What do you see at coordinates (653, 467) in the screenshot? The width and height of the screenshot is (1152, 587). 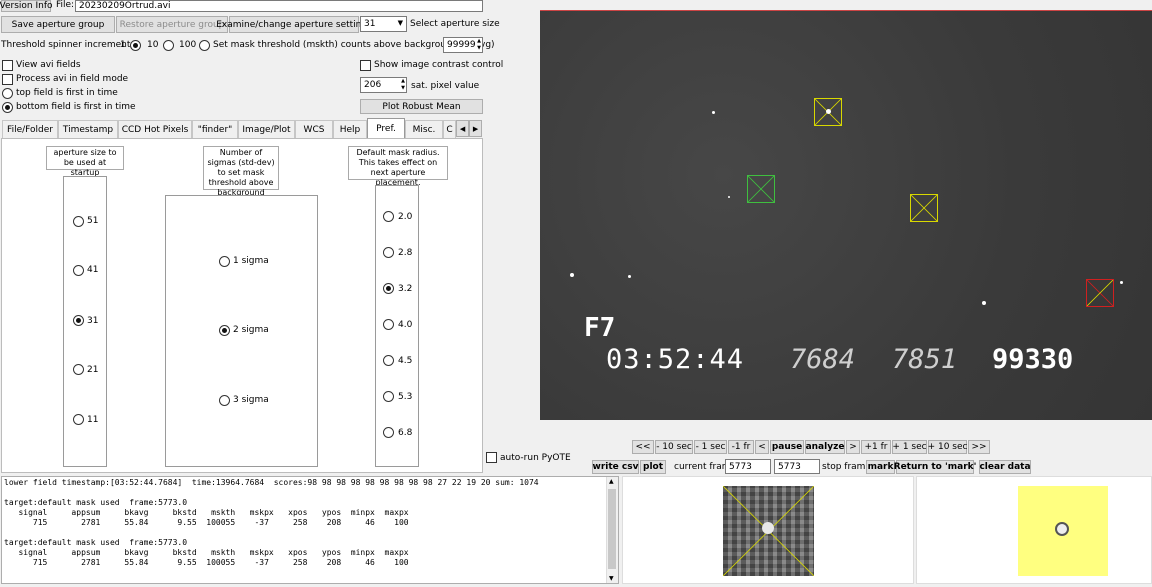 I see `plot-button: plot` at bounding box center [653, 467].